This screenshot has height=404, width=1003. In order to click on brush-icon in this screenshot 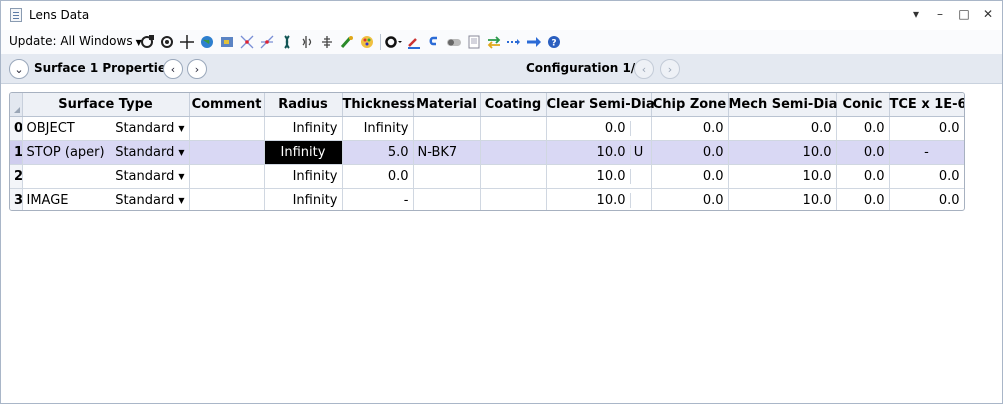, I will do `click(347, 42)`.